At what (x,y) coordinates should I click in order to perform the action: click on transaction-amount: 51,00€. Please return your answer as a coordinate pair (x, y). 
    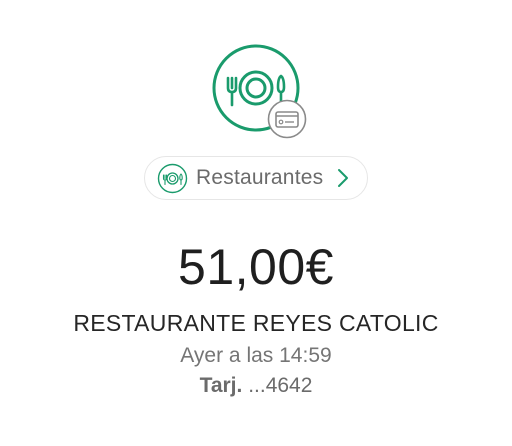
    Looking at the image, I should click on (256, 267).